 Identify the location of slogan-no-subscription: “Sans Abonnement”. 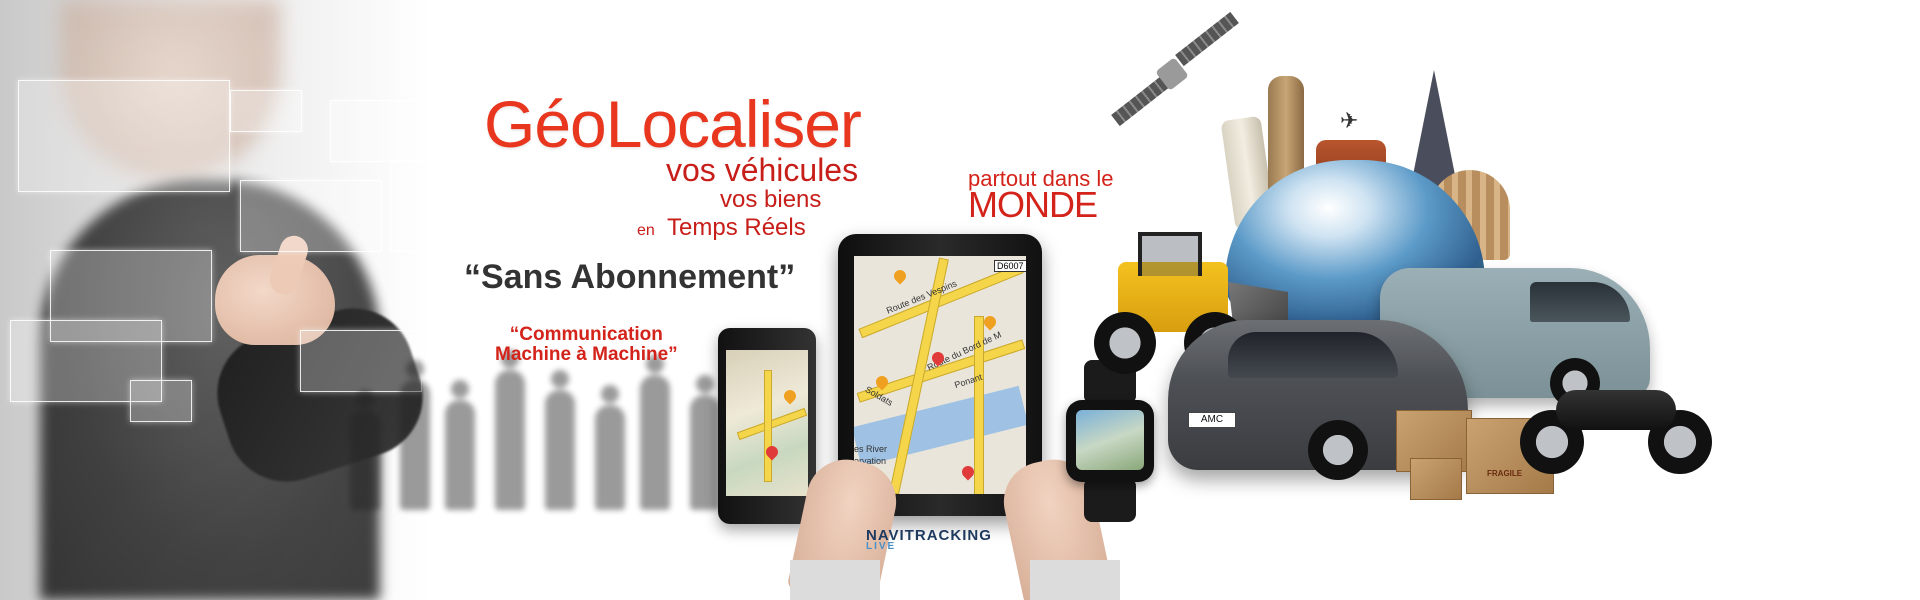
(630, 277).